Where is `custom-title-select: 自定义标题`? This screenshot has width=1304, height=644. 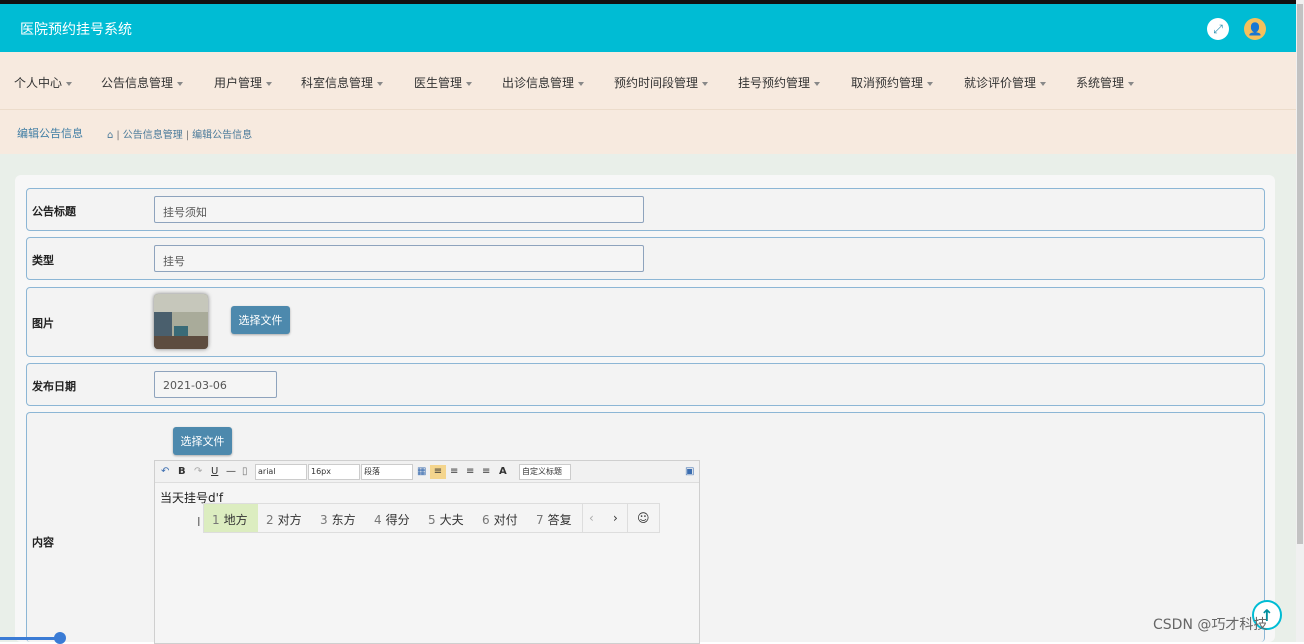
custom-title-select: 自定义标题 is located at coordinates (545, 472).